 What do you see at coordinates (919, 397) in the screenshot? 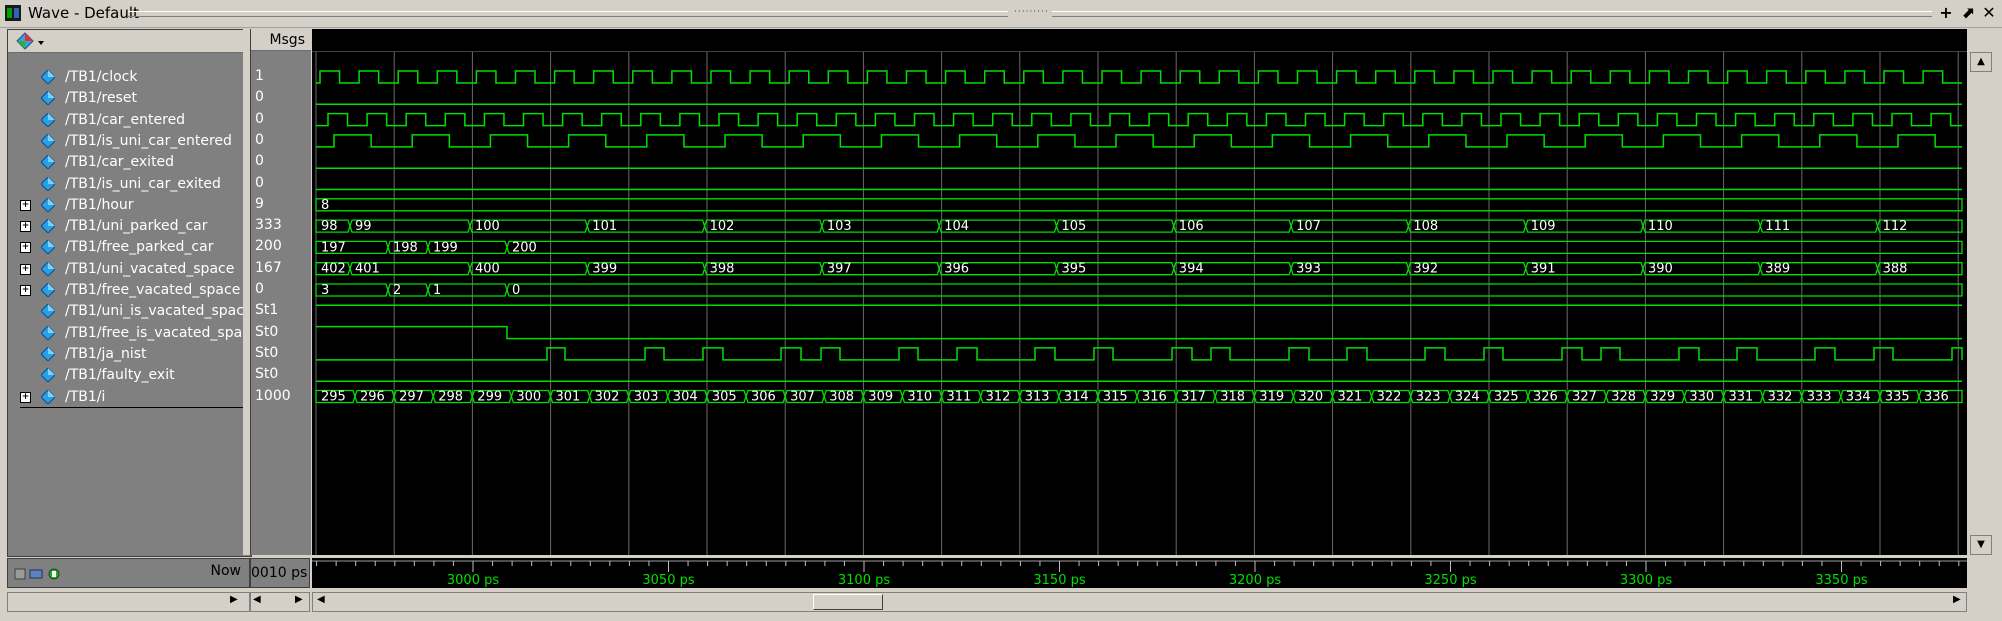
I see `bus-value-label: 310` at bounding box center [919, 397].